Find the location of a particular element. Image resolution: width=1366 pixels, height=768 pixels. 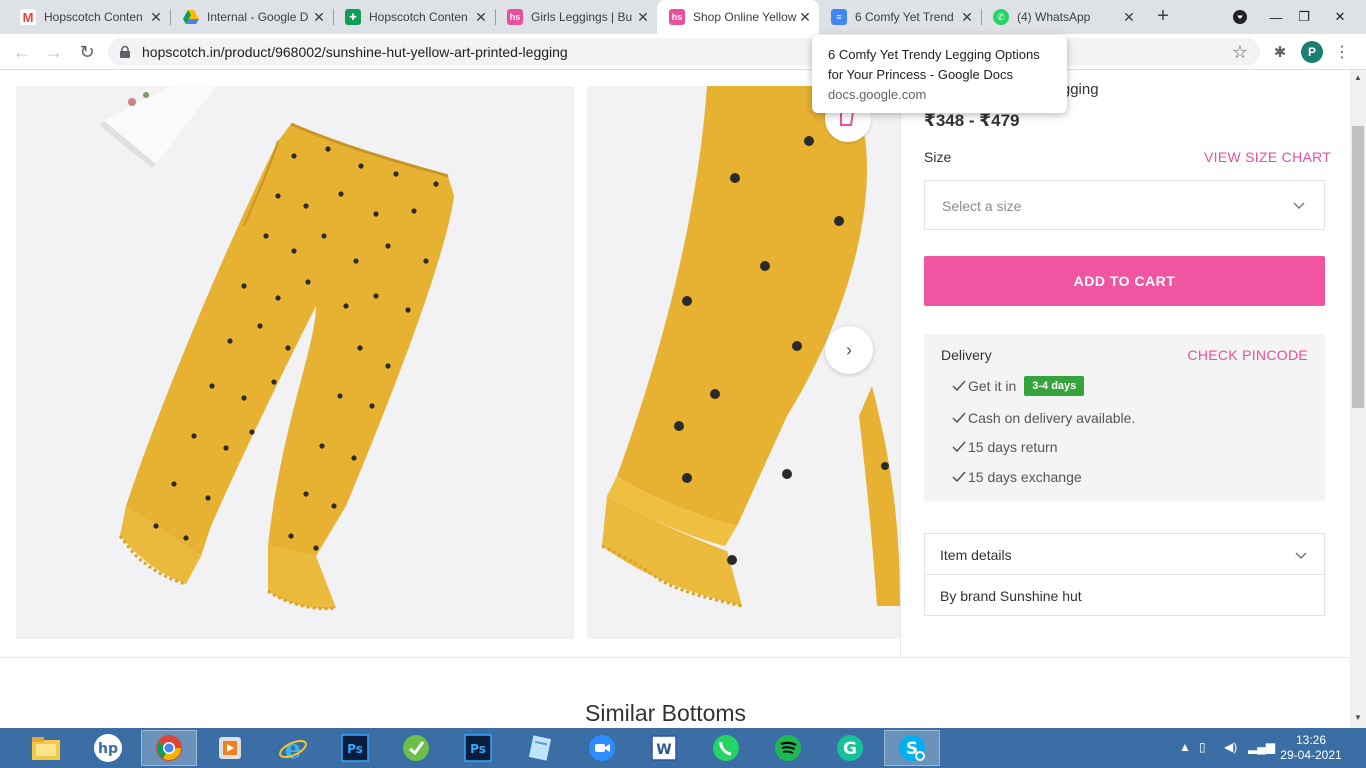

item-details-accordion: Item details By brand Sunshine hut is located at coordinates (1124, 574).